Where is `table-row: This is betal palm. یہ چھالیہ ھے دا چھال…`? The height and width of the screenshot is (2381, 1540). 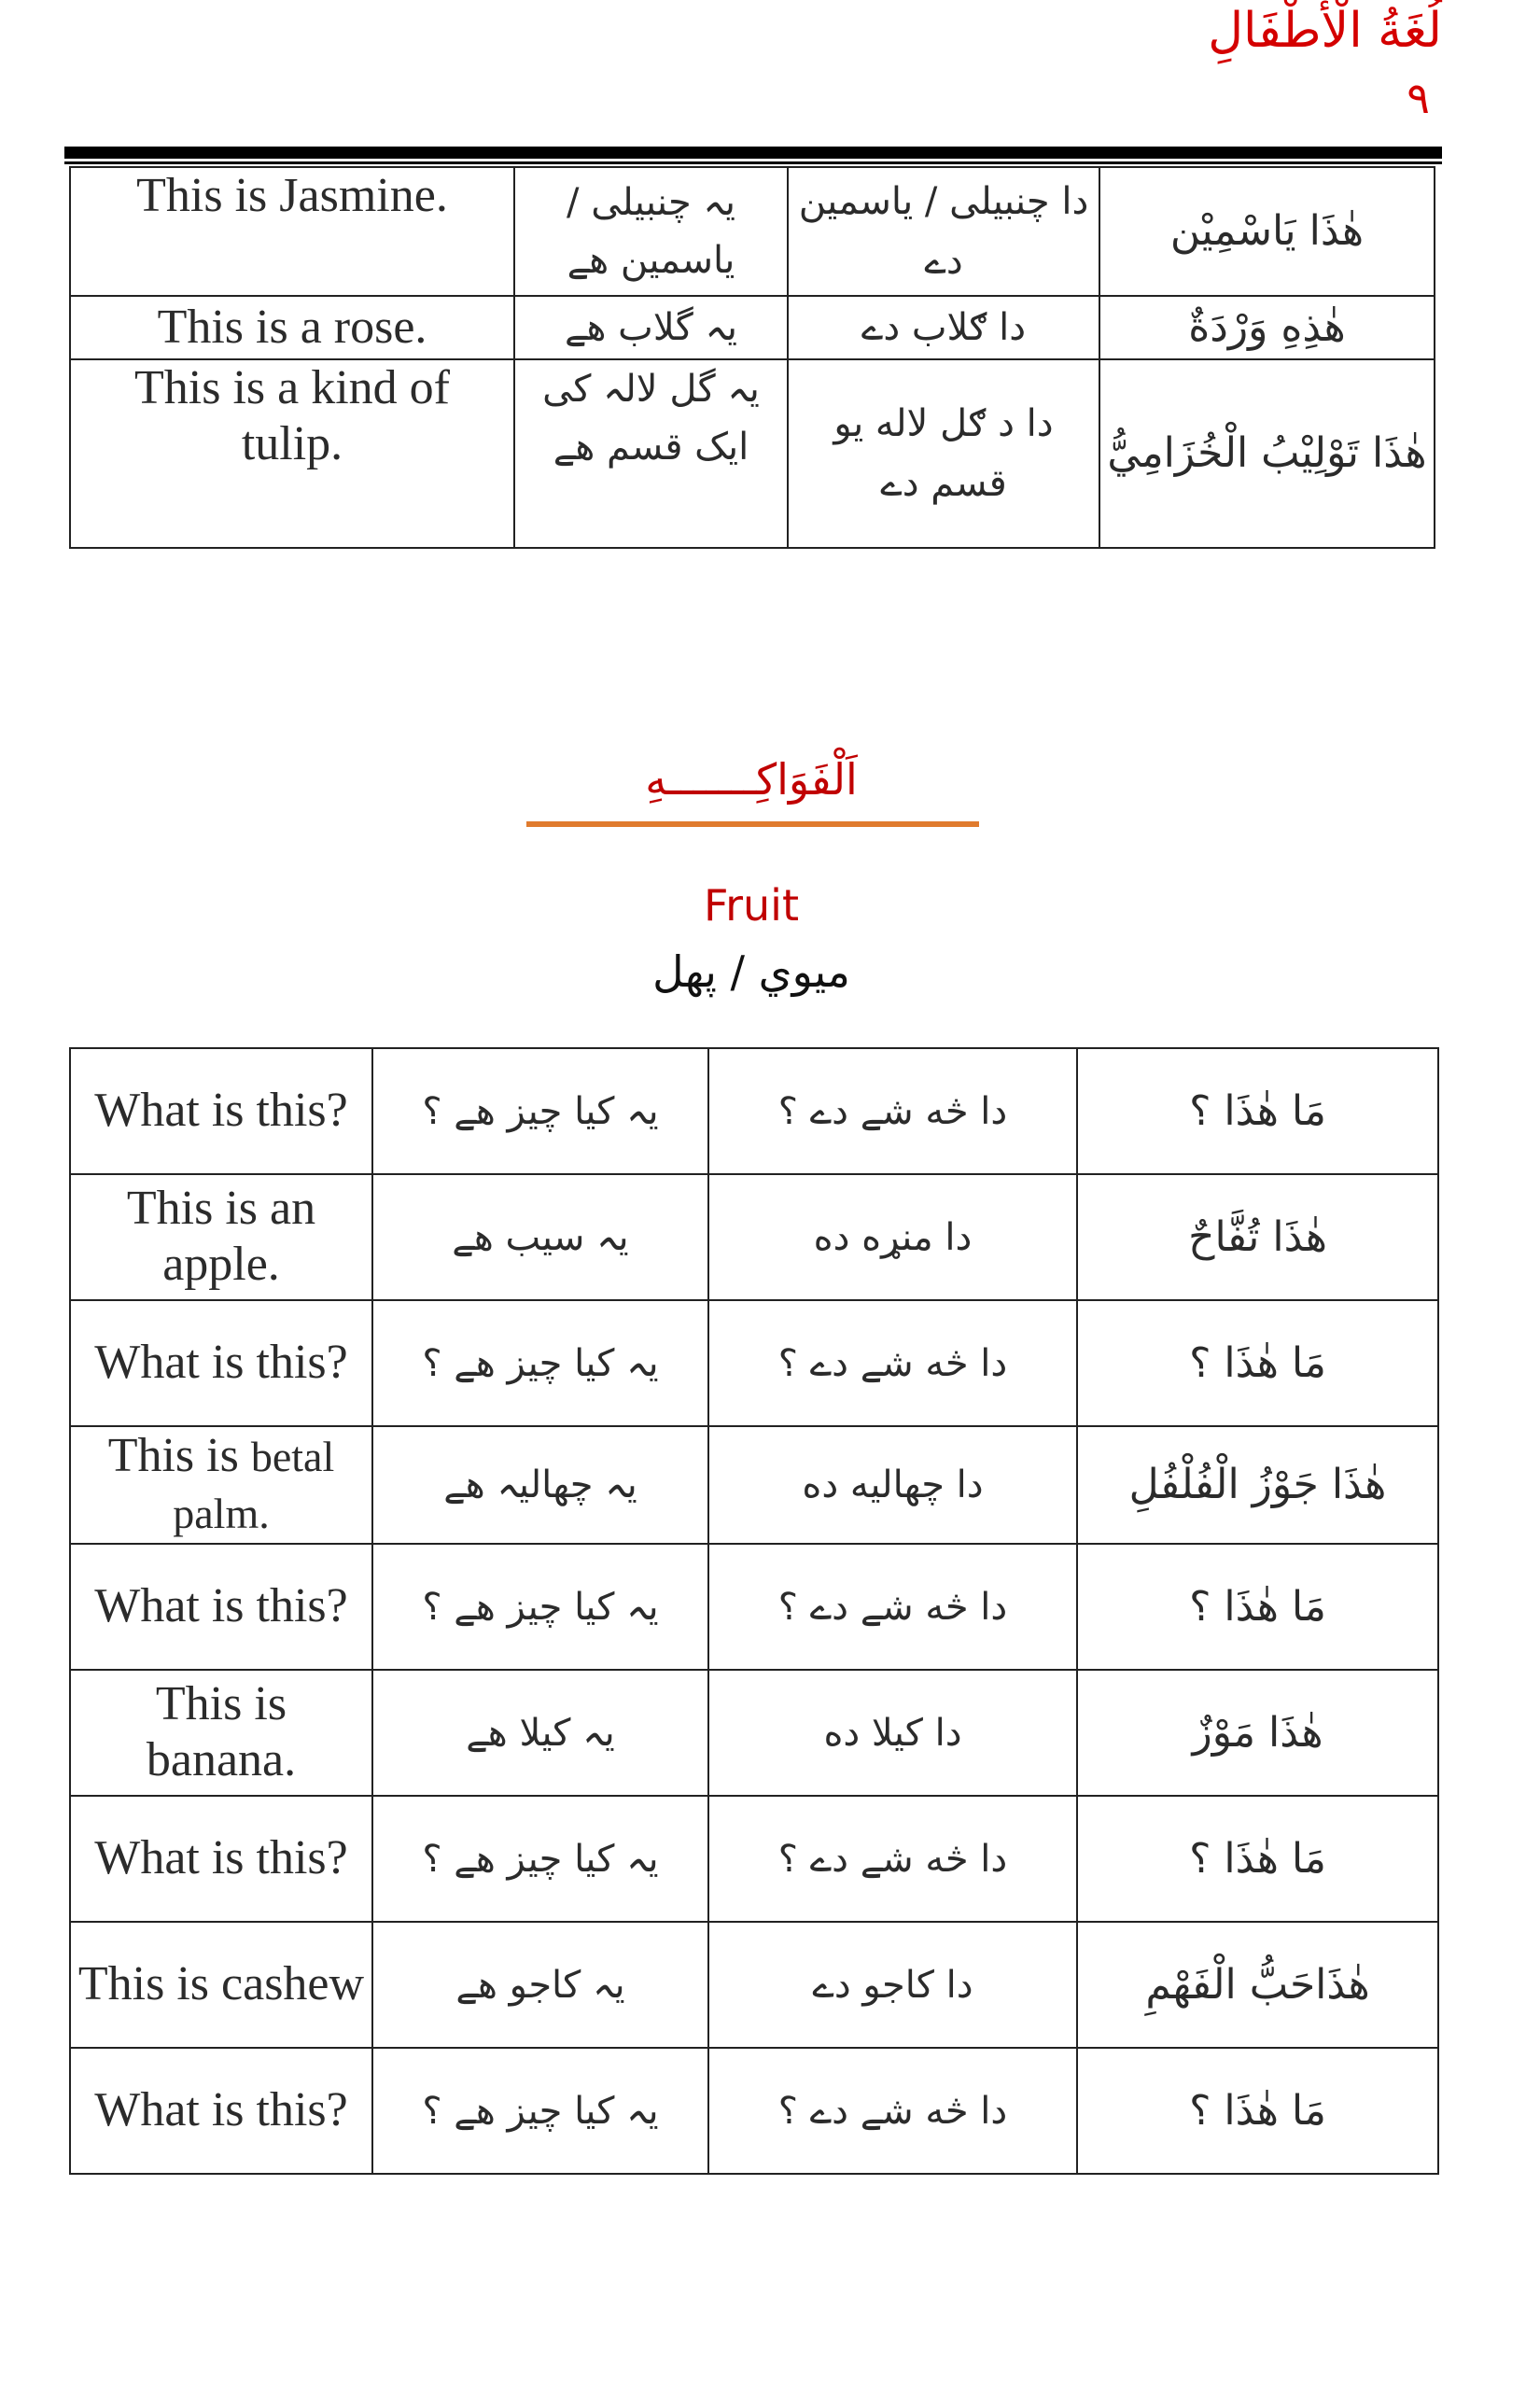 table-row: This is betal palm. یہ چھالیہ ھے دا چھال… is located at coordinates (754, 1485).